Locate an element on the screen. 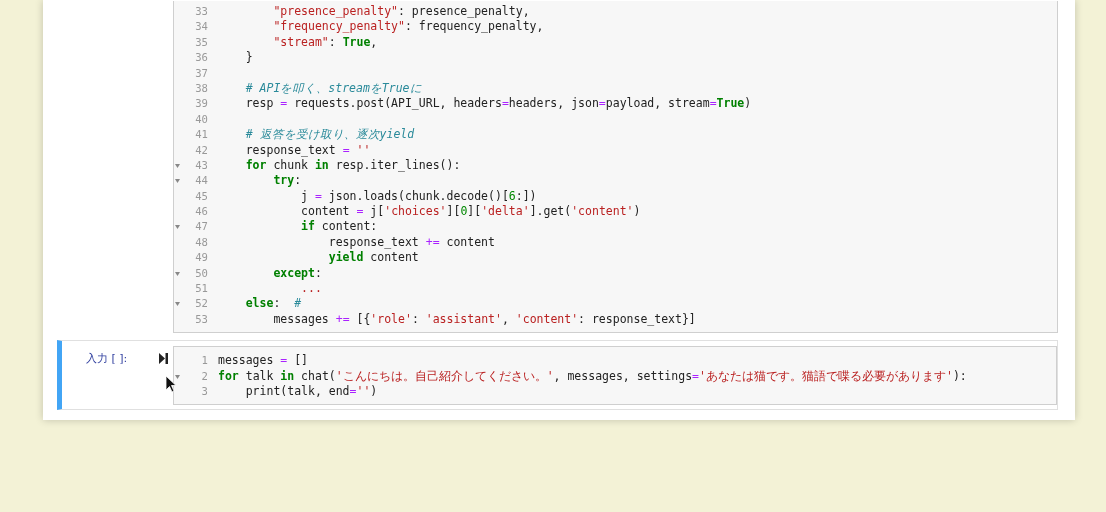  line-number: 3 is located at coordinates (204, 391).